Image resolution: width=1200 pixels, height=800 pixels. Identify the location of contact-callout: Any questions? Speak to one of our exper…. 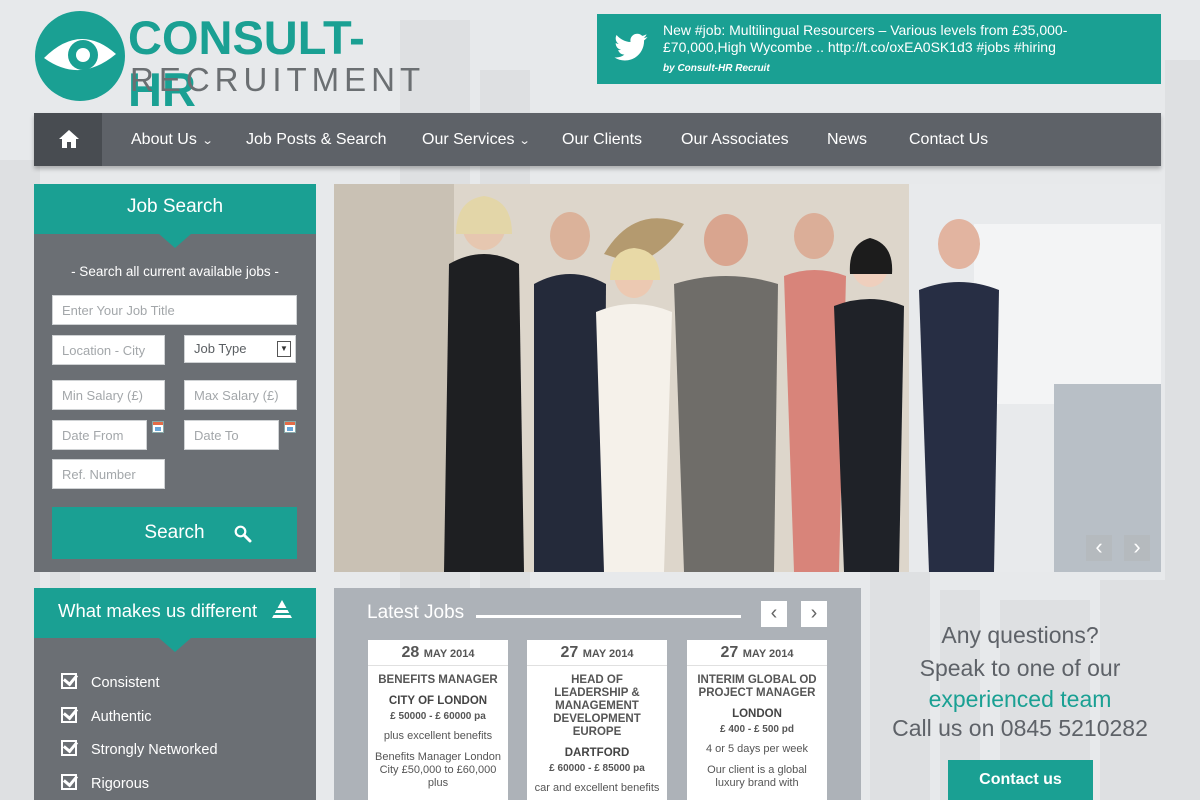
(1020, 681).